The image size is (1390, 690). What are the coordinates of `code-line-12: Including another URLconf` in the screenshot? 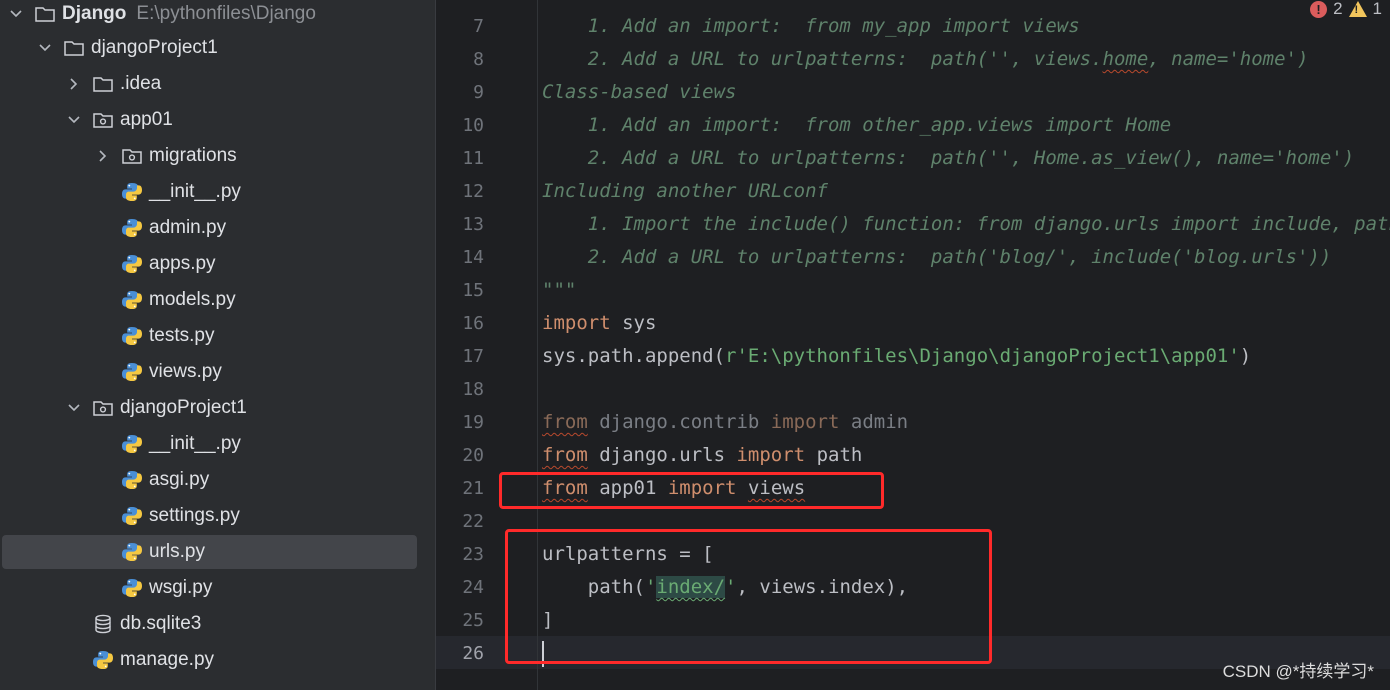 It's located at (685, 191).